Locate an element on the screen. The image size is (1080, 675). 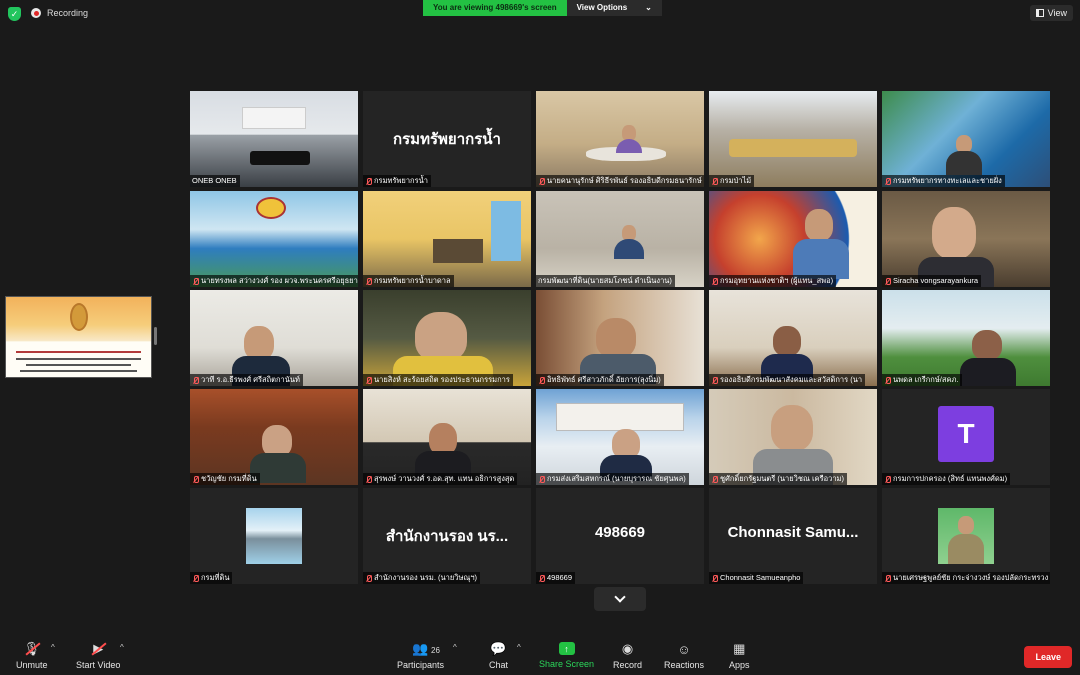
participant-name: นายสิงห์ สะร้อยสถิต รองประธานกรรมการ is located at coordinates (438, 380).